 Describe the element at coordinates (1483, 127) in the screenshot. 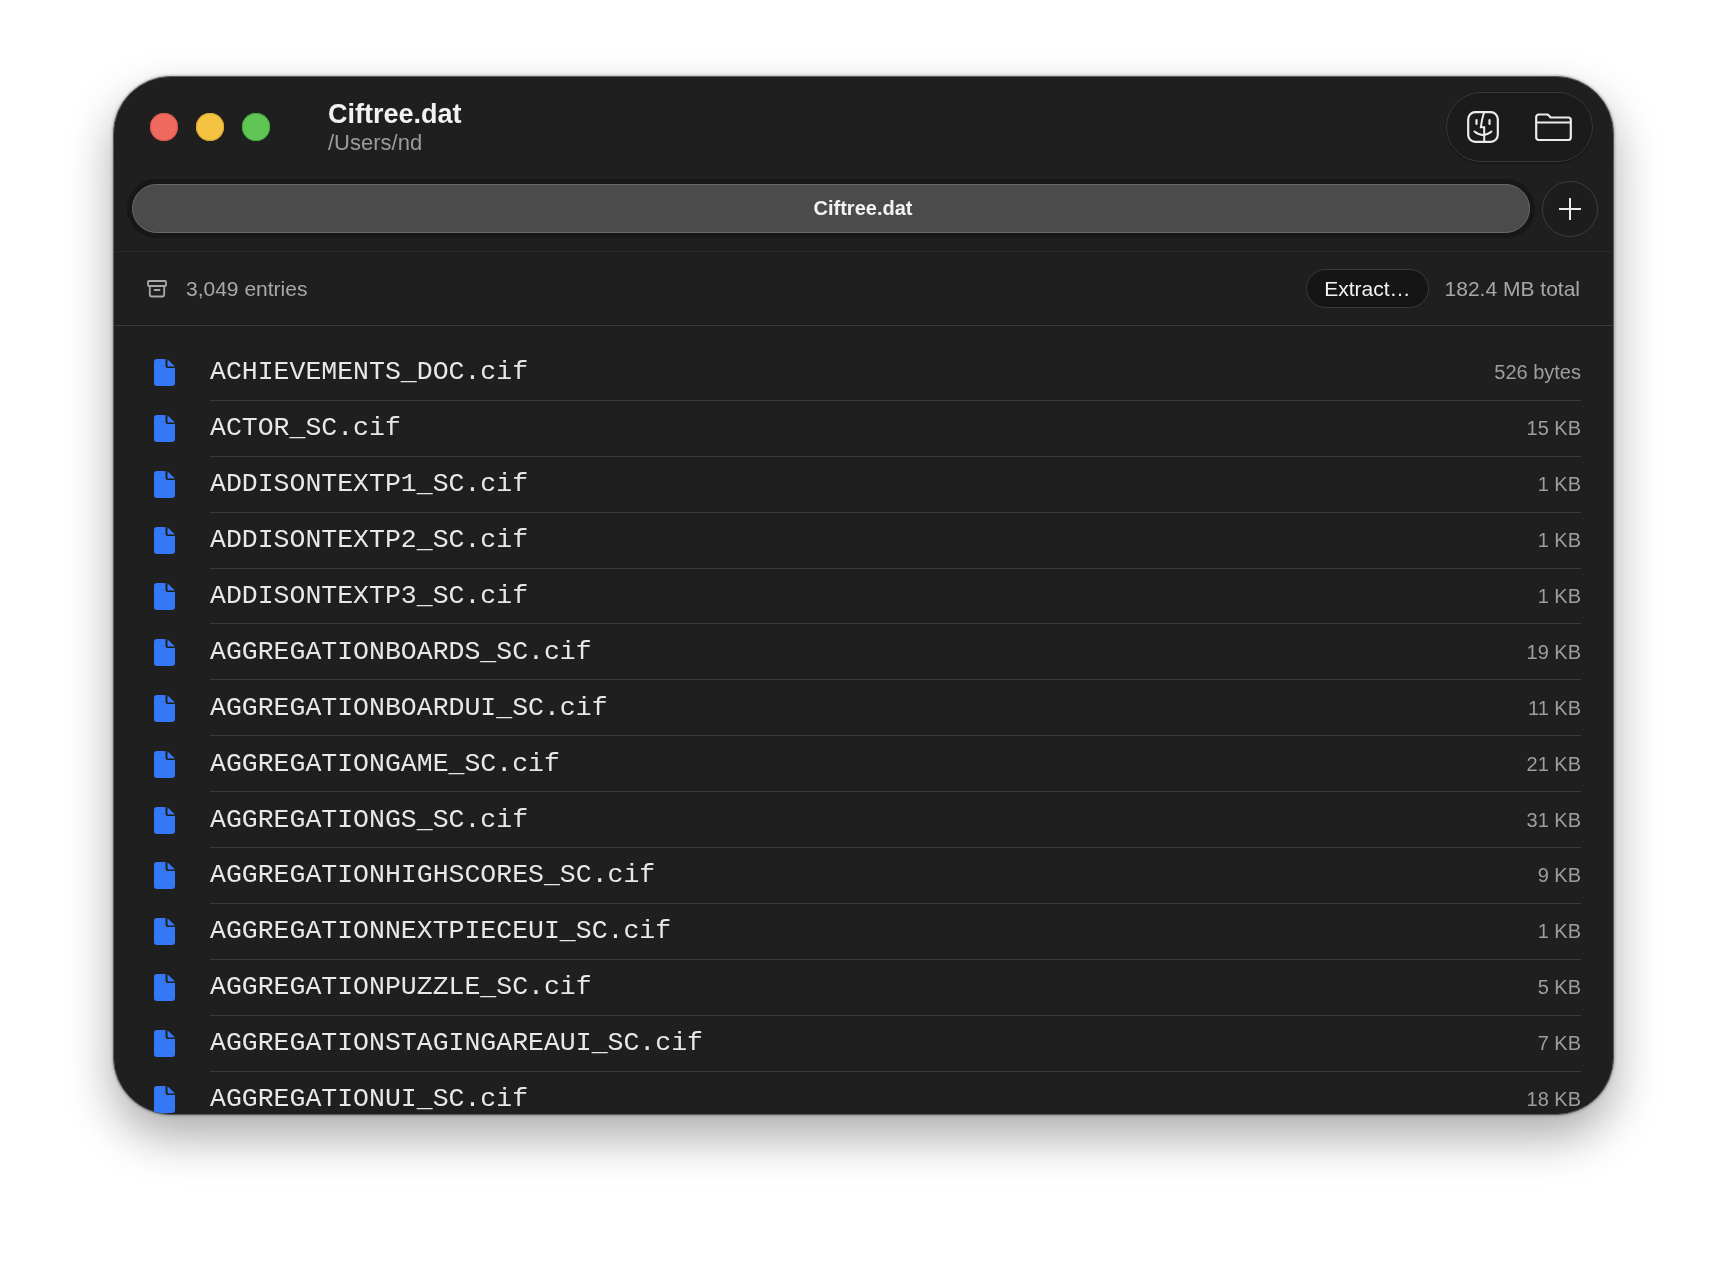

I see `face-icon` at that location.